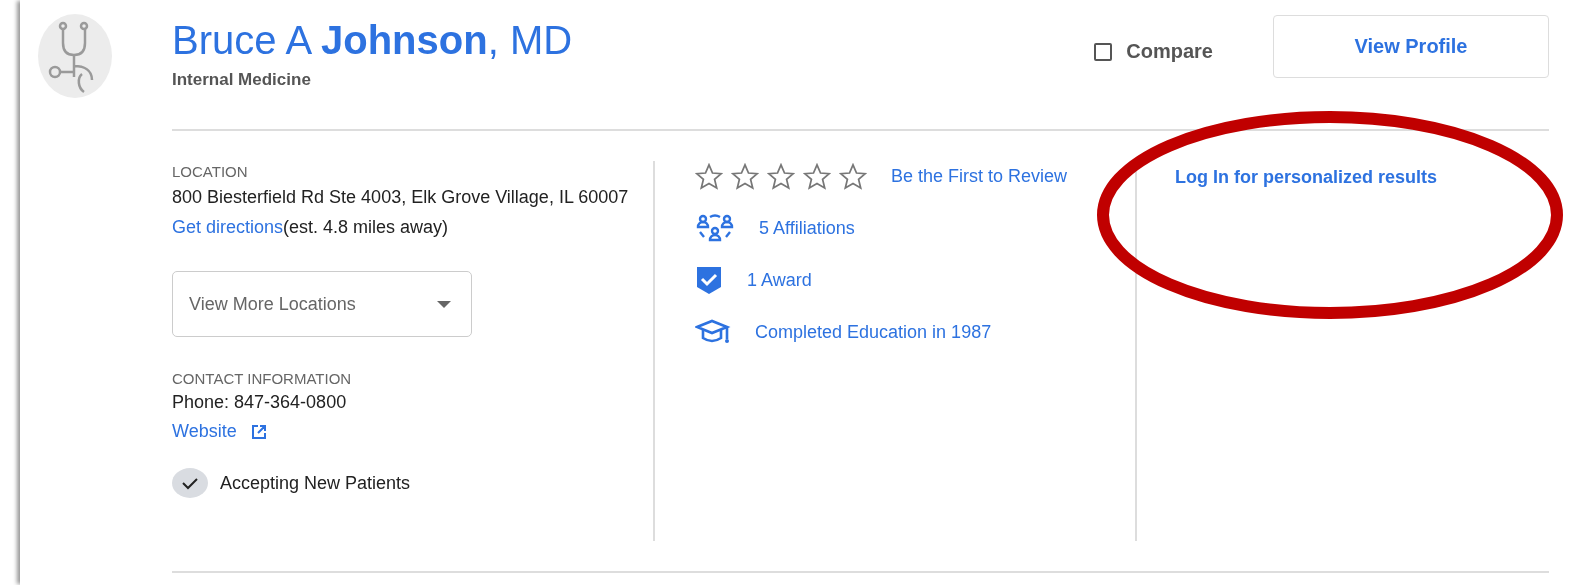  What do you see at coordinates (258, 431) in the screenshot?
I see `external-link-icon` at bounding box center [258, 431].